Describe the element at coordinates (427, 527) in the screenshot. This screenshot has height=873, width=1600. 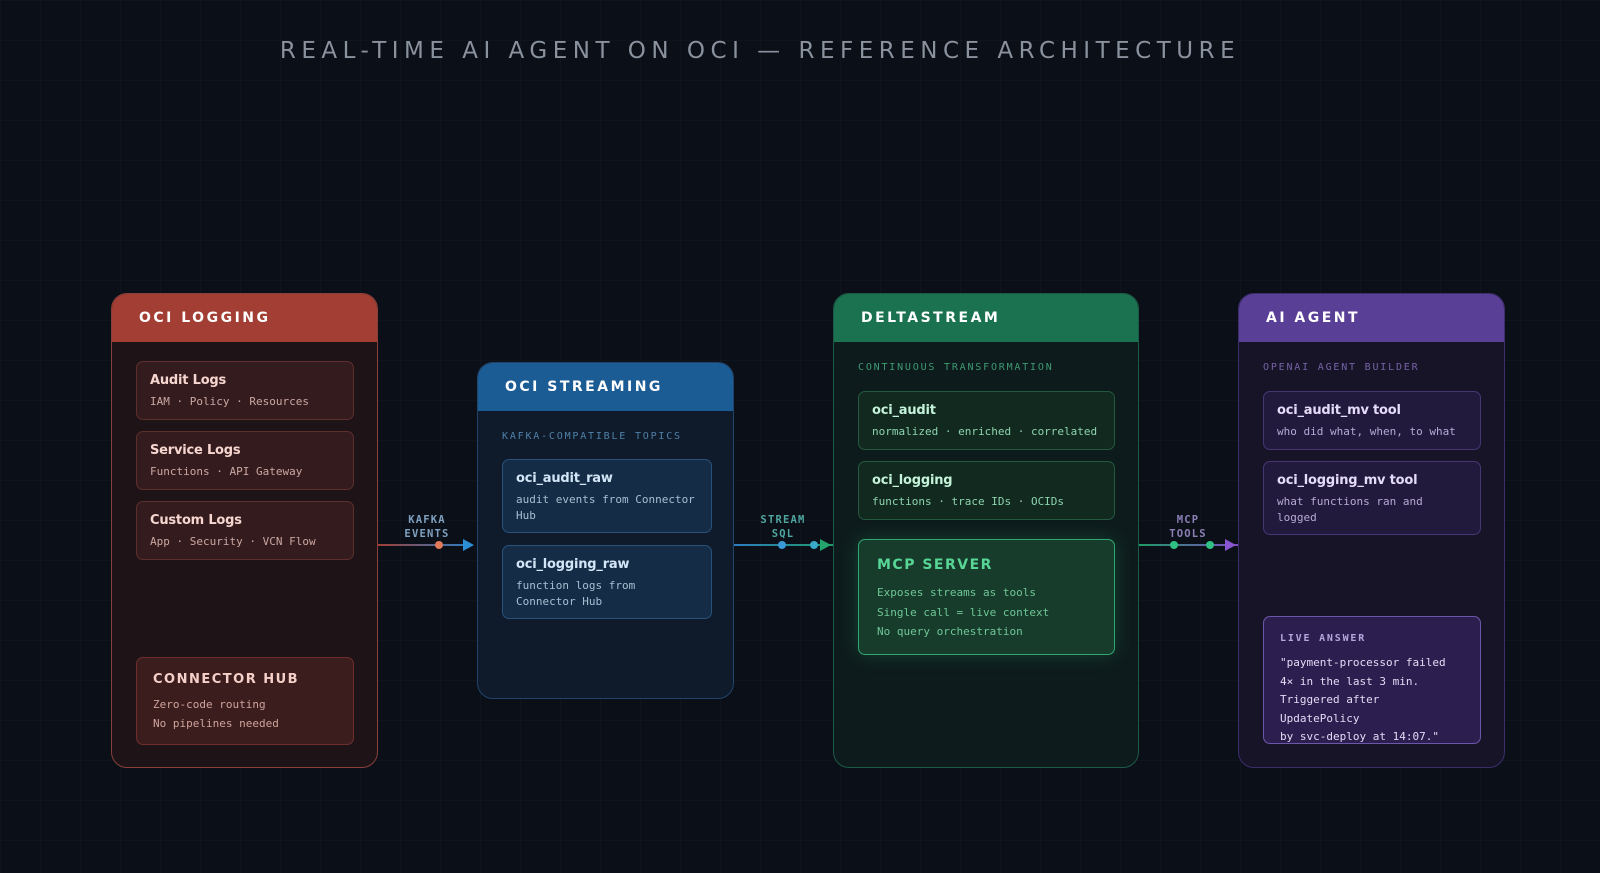
I see `kafka-events-label: KAFKA EVENTS` at that location.